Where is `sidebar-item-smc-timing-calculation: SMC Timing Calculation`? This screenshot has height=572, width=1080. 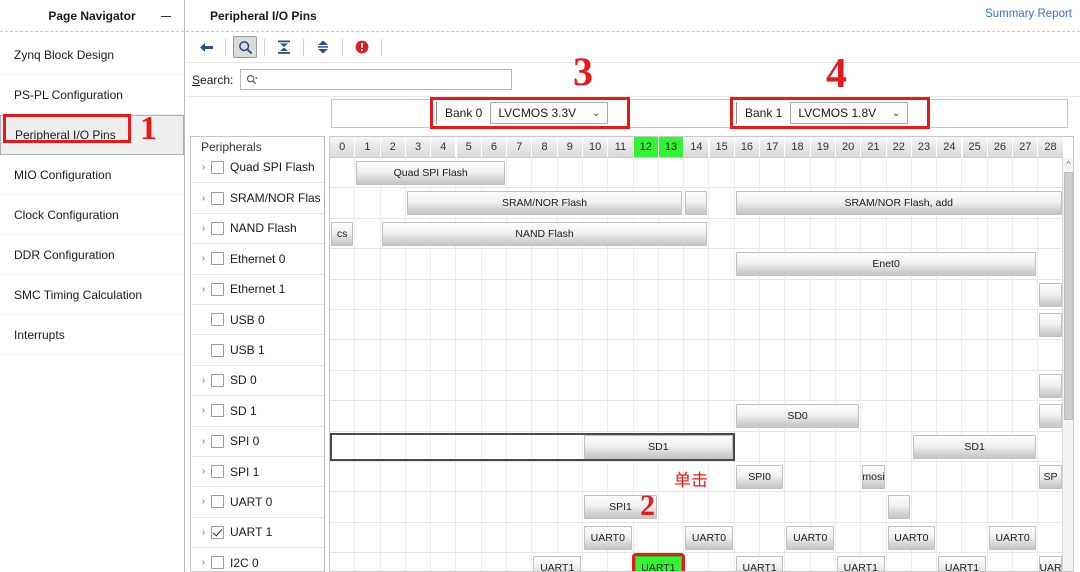
sidebar-item-smc-timing-calculation: SMC Timing Calculation is located at coordinates (92, 295).